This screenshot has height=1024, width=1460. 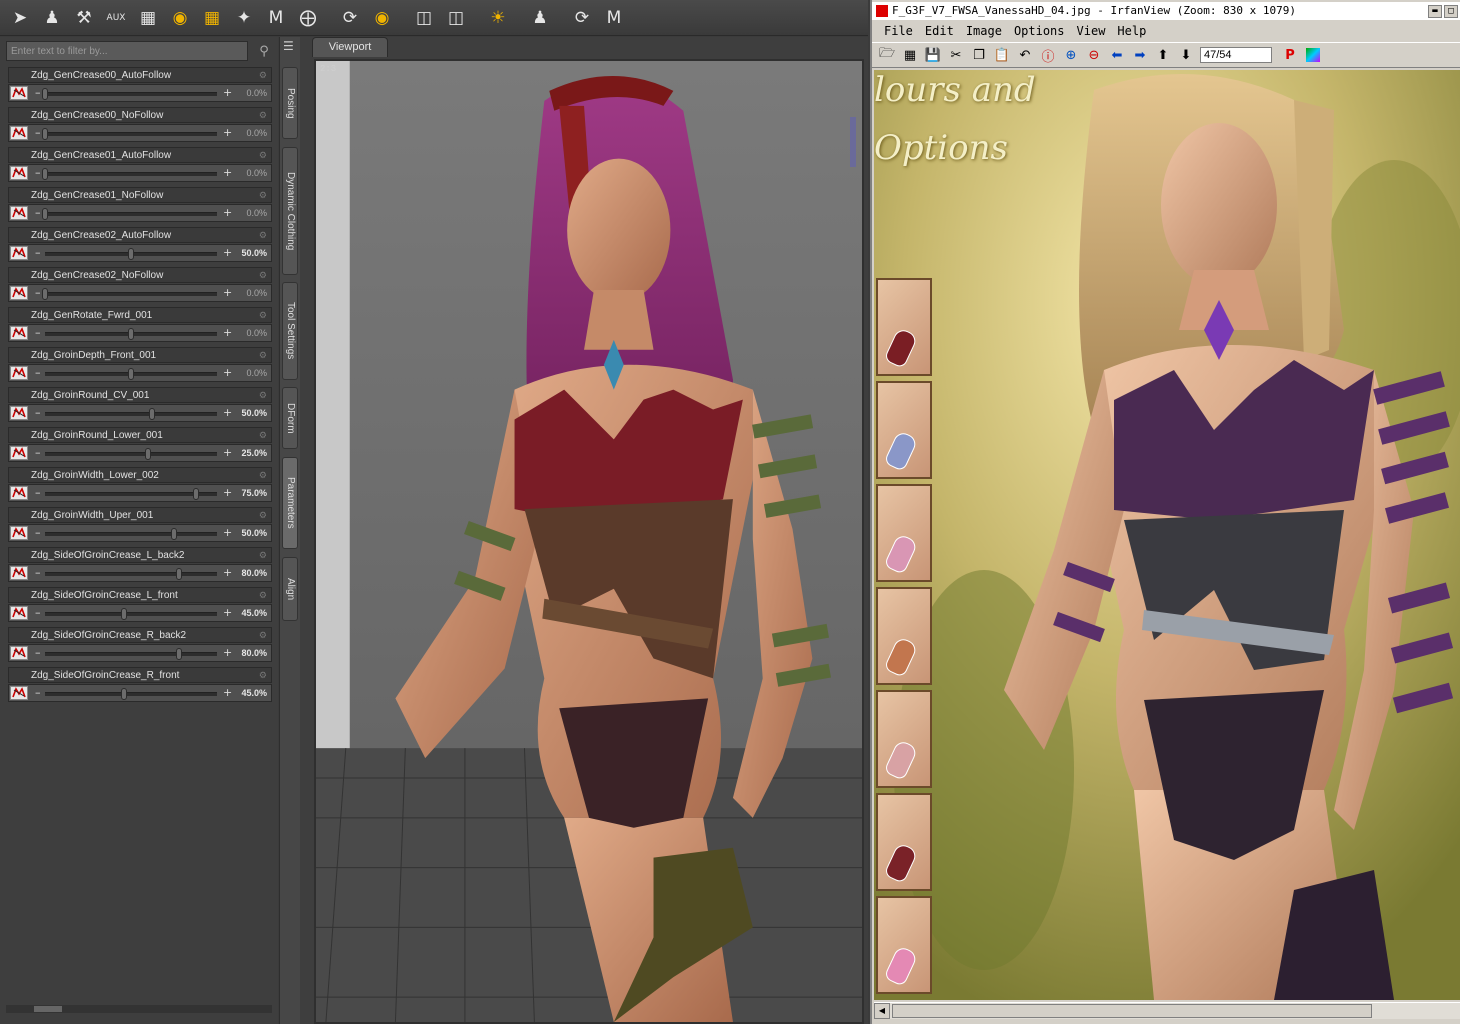 I want to click on aux-viewport-icon: AUX, so click(x=116, y=18).